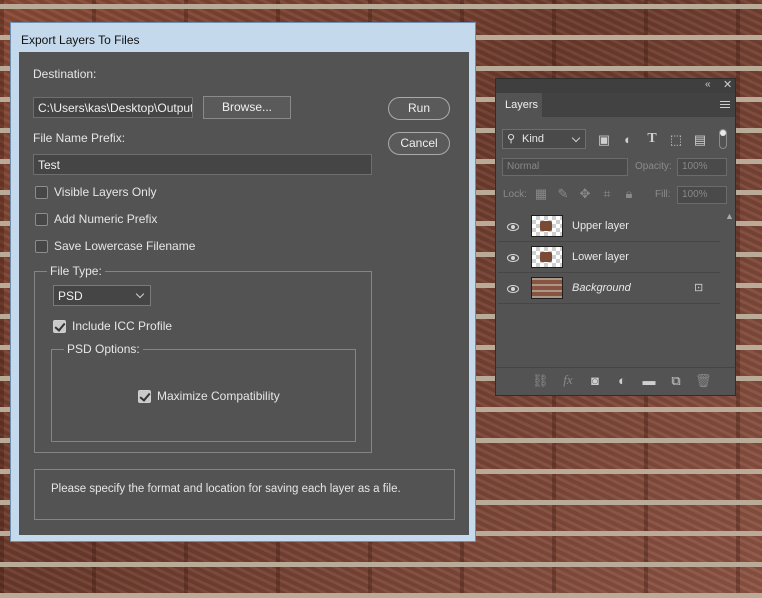 Image resolution: width=762 pixels, height=598 pixels. What do you see at coordinates (601, 288) in the screenshot?
I see `layer-name: Background` at bounding box center [601, 288].